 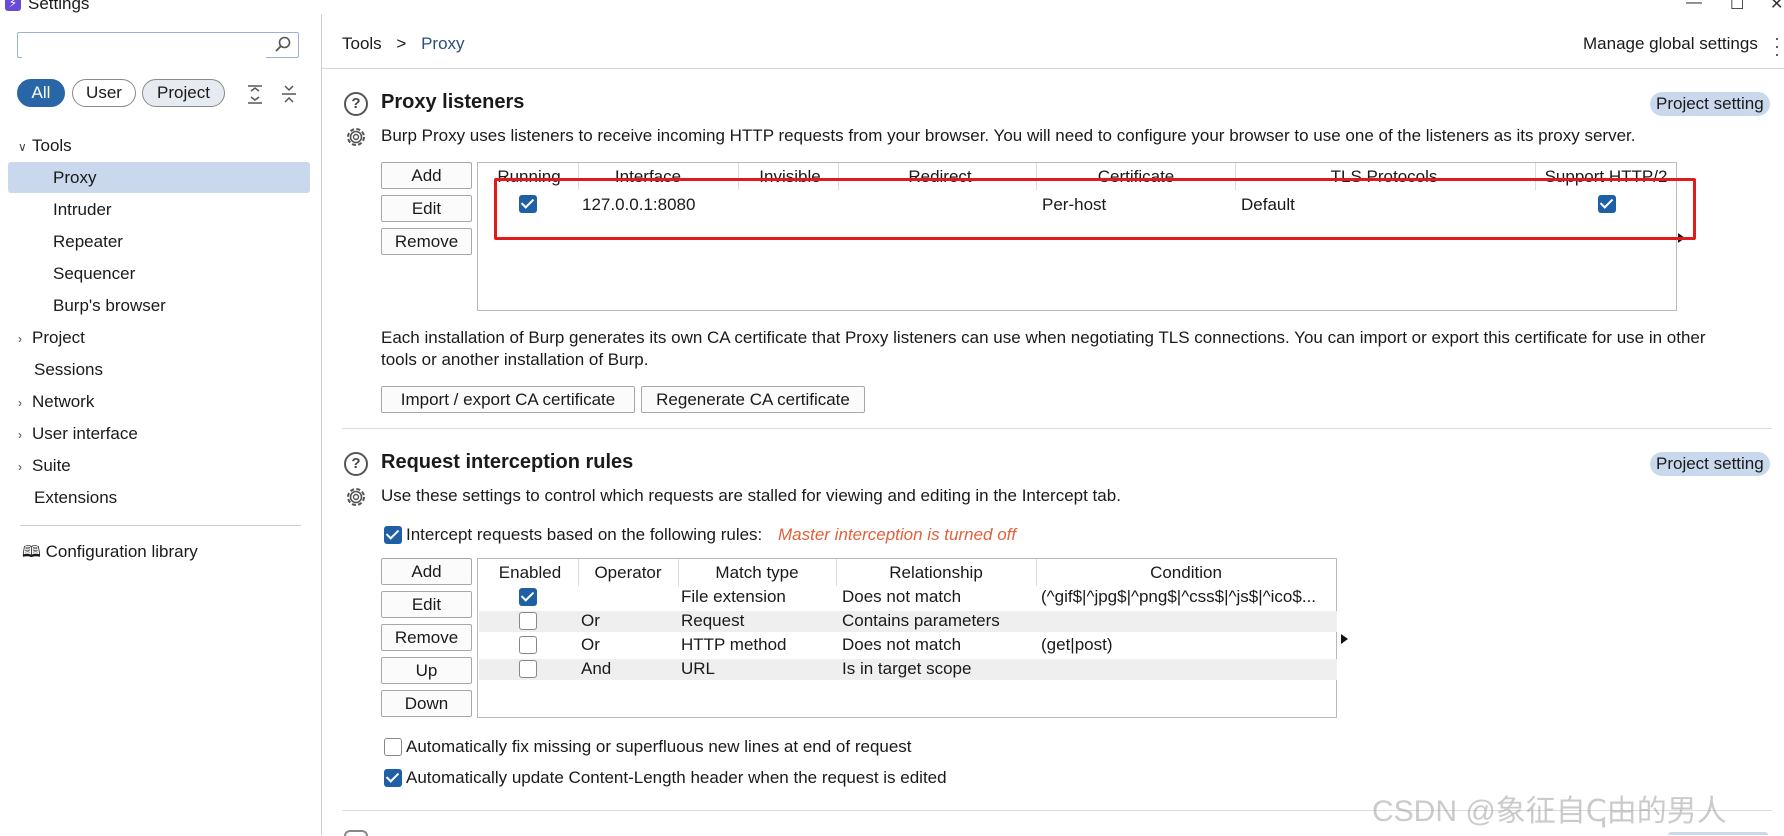 I want to click on search-input, so click(x=144, y=46).